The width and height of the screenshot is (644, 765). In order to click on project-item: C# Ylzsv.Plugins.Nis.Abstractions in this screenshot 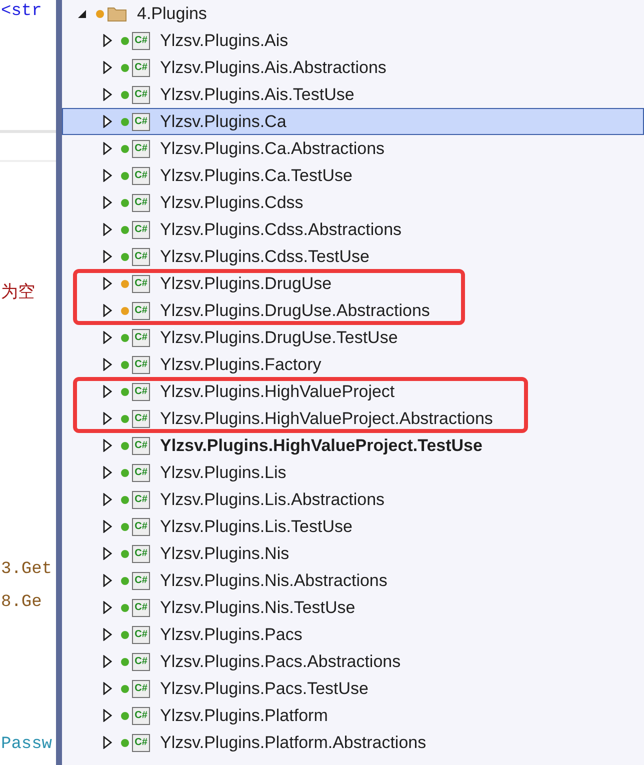, I will do `click(353, 580)`.